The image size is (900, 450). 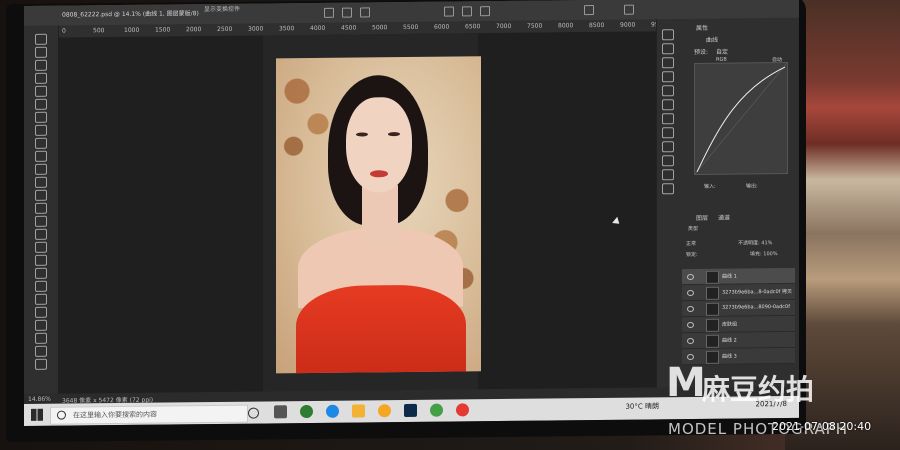 What do you see at coordinates (280, 412) in the screenshot?
I see `task-view-icon` at bounding box center [280, 412].